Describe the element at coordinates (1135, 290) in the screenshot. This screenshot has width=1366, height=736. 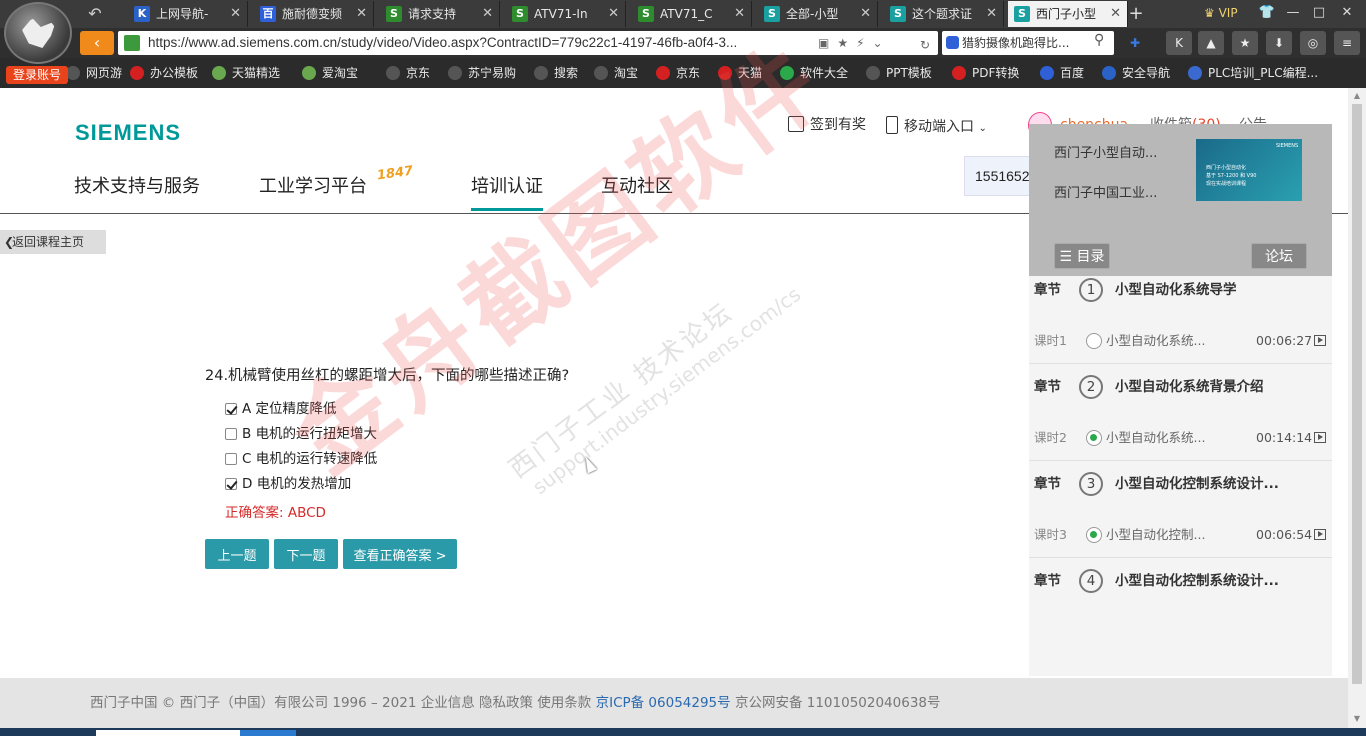
I see `chapter-heading: 章节 1 小型自动化系统导学` at that location.